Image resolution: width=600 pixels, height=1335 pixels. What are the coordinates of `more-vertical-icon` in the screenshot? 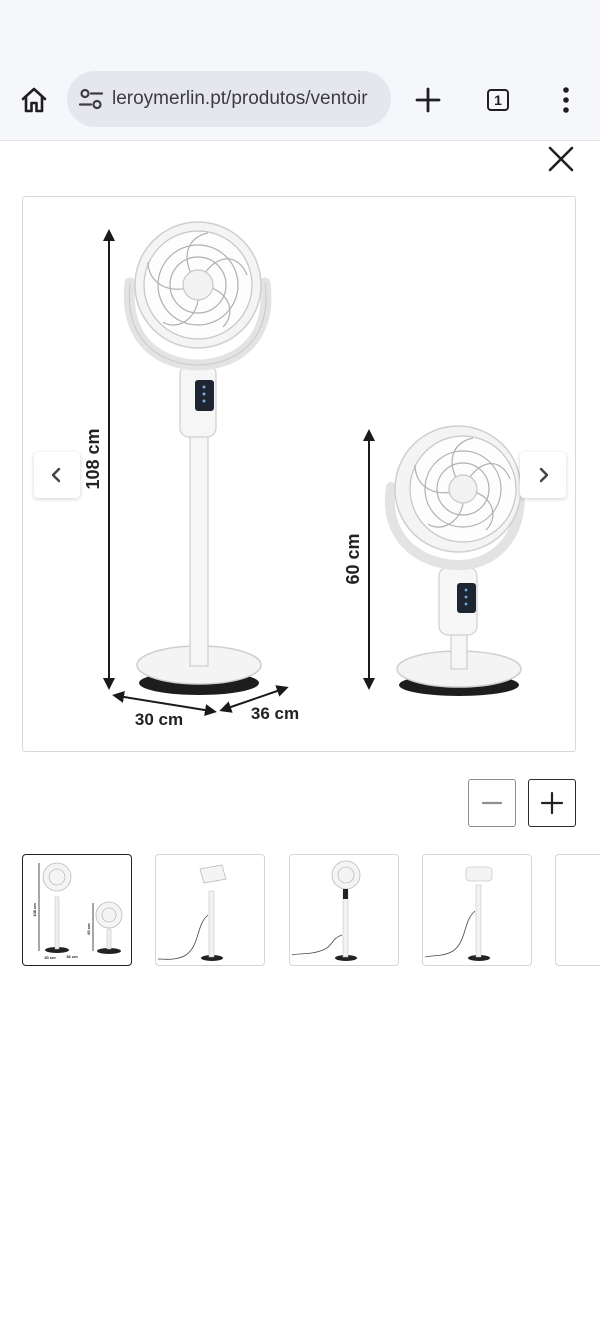 It's located at (566, 100).